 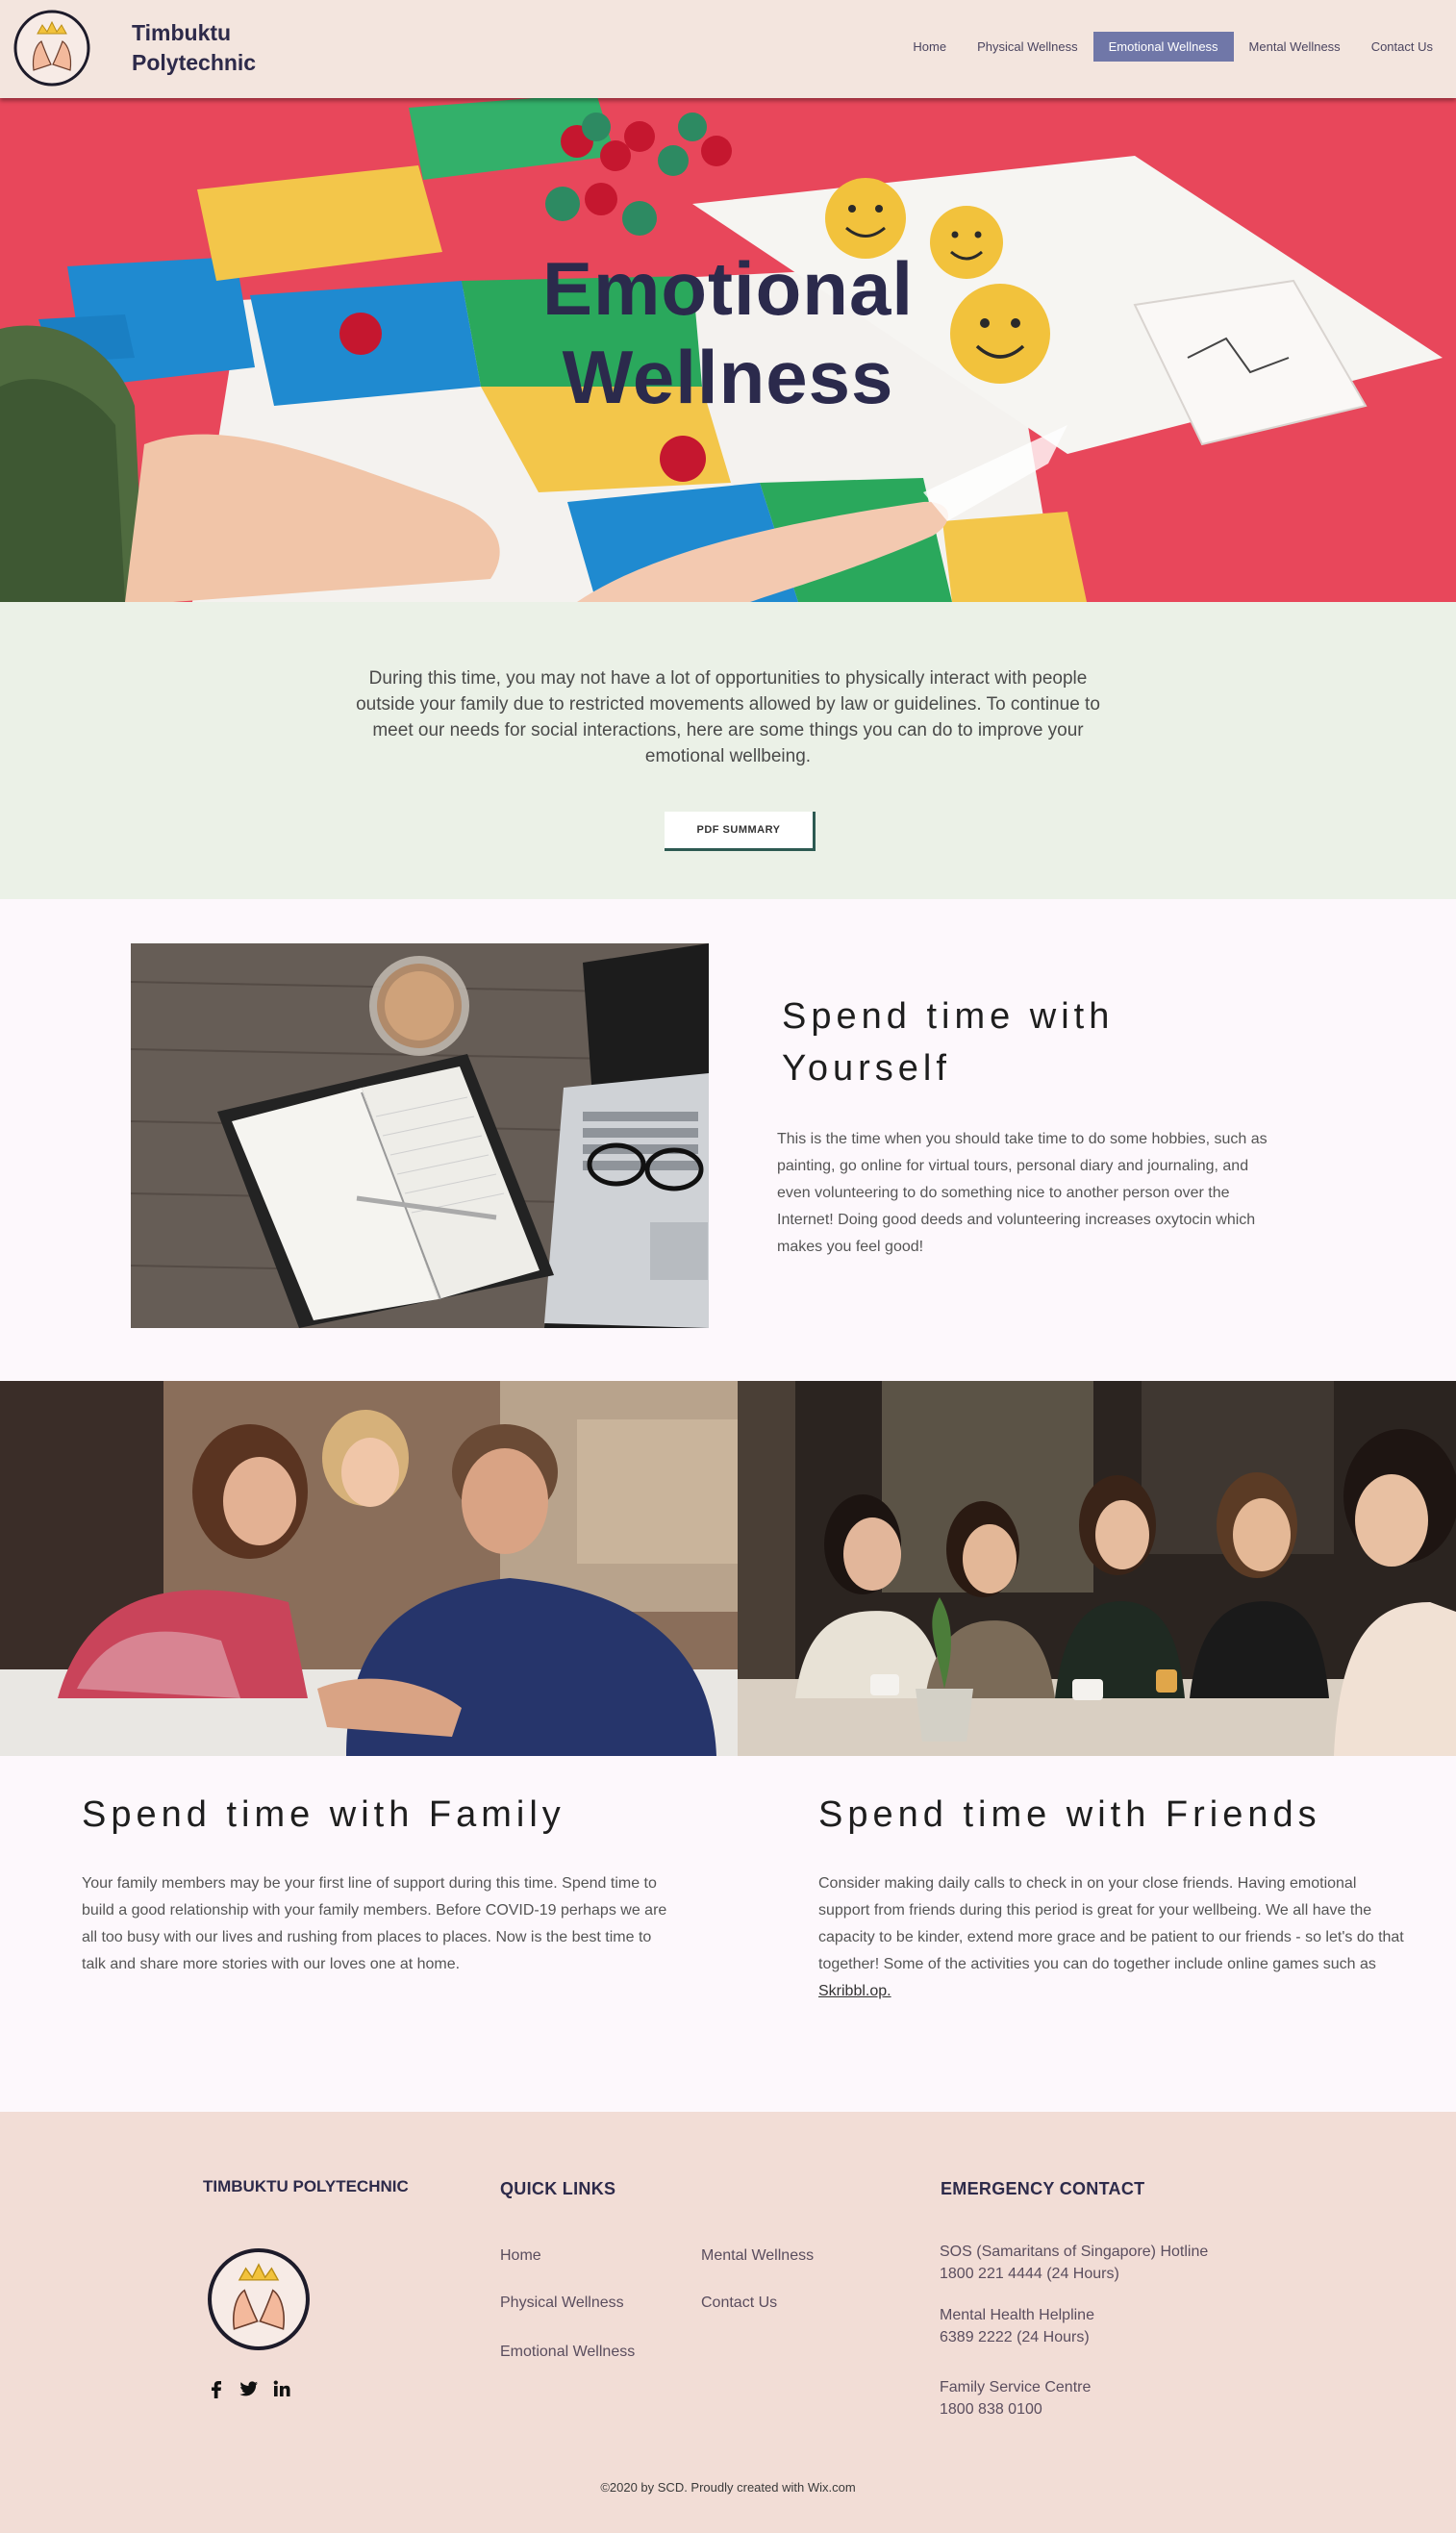 I want to click on contact-family-service-name: Family Service Centre, so click(x=1016, y=2387).